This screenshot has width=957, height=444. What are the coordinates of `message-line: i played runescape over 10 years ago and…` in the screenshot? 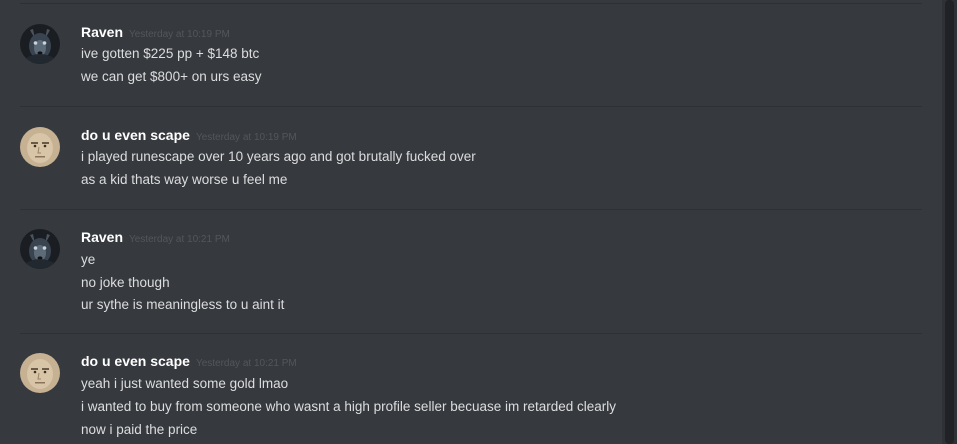 It's located at (278, 156).